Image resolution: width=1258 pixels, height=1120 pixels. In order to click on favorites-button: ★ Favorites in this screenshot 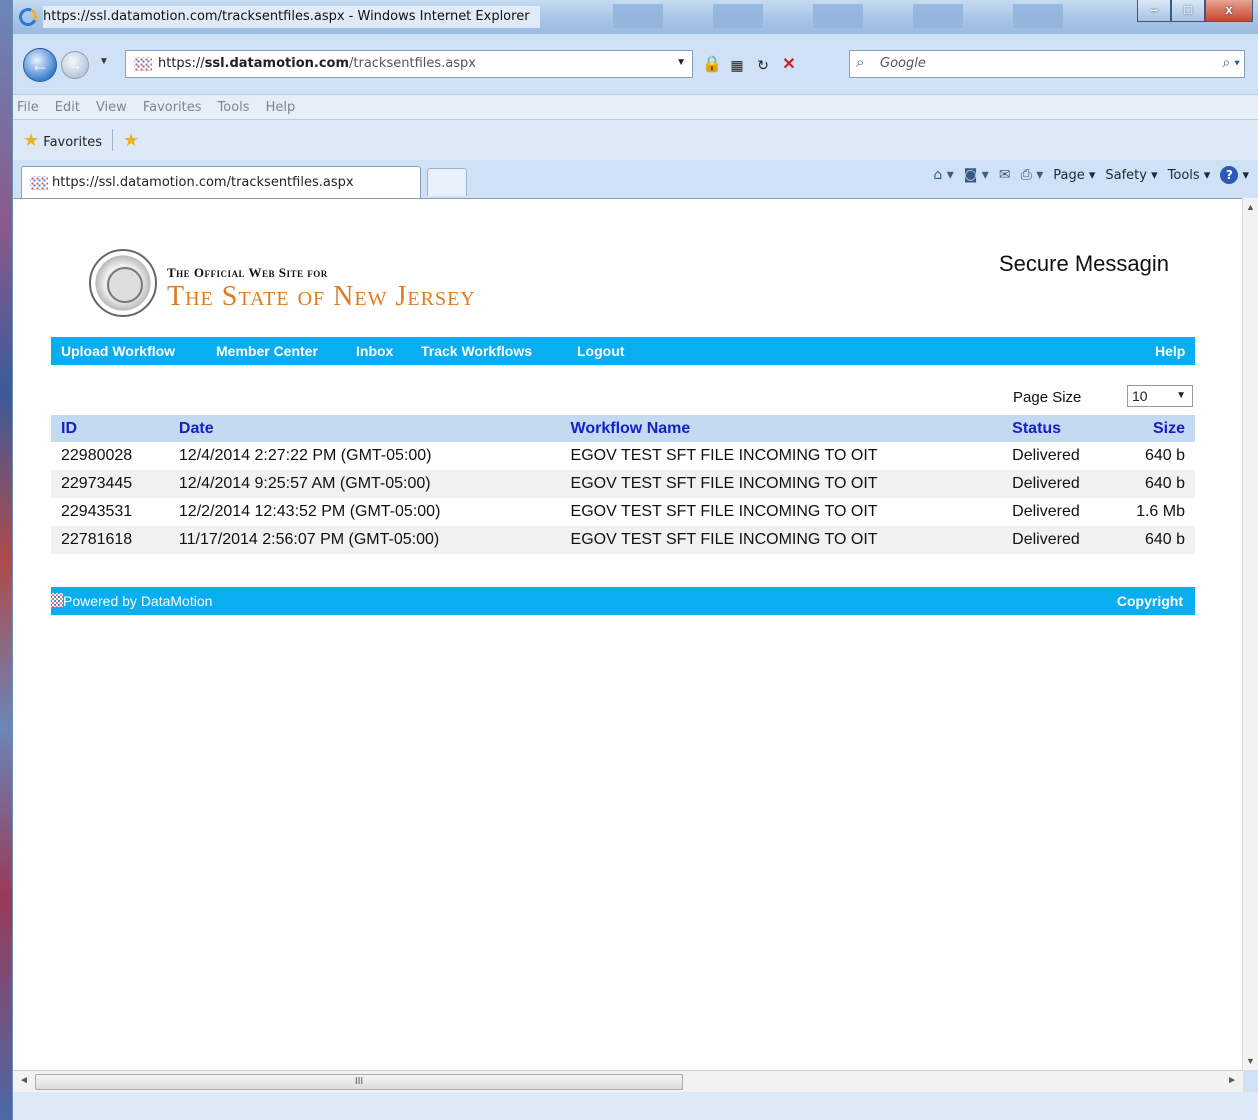, I will do `click(62, 140)`.